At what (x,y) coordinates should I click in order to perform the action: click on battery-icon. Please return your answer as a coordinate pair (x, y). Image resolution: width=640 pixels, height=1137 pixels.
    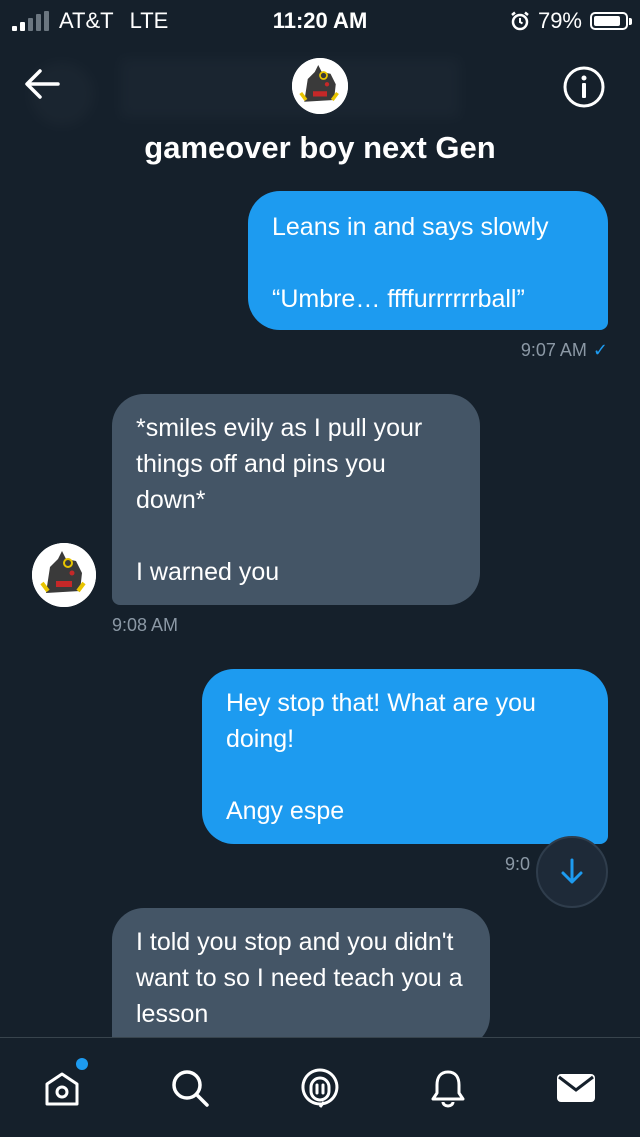
    Looking at the image, I should click on (611, 21).